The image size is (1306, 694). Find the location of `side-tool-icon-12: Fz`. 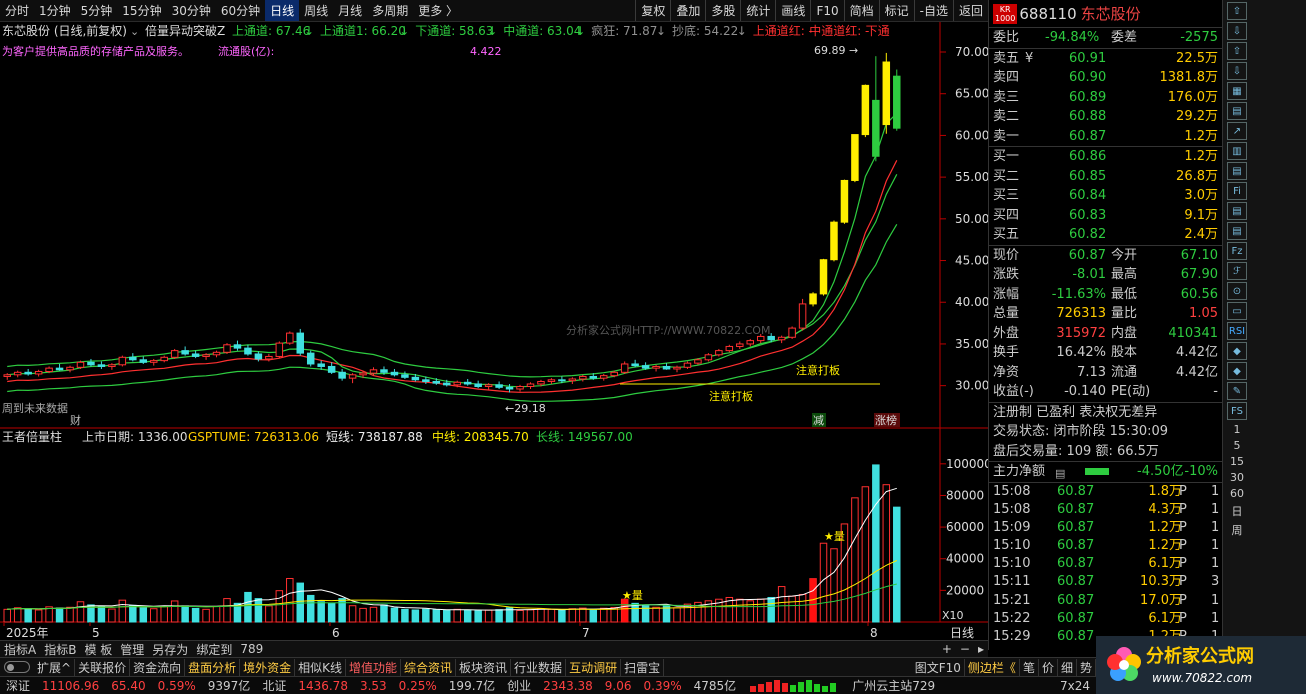

side-tool-icon-12: Fz is located at coordinates (1237, 251).